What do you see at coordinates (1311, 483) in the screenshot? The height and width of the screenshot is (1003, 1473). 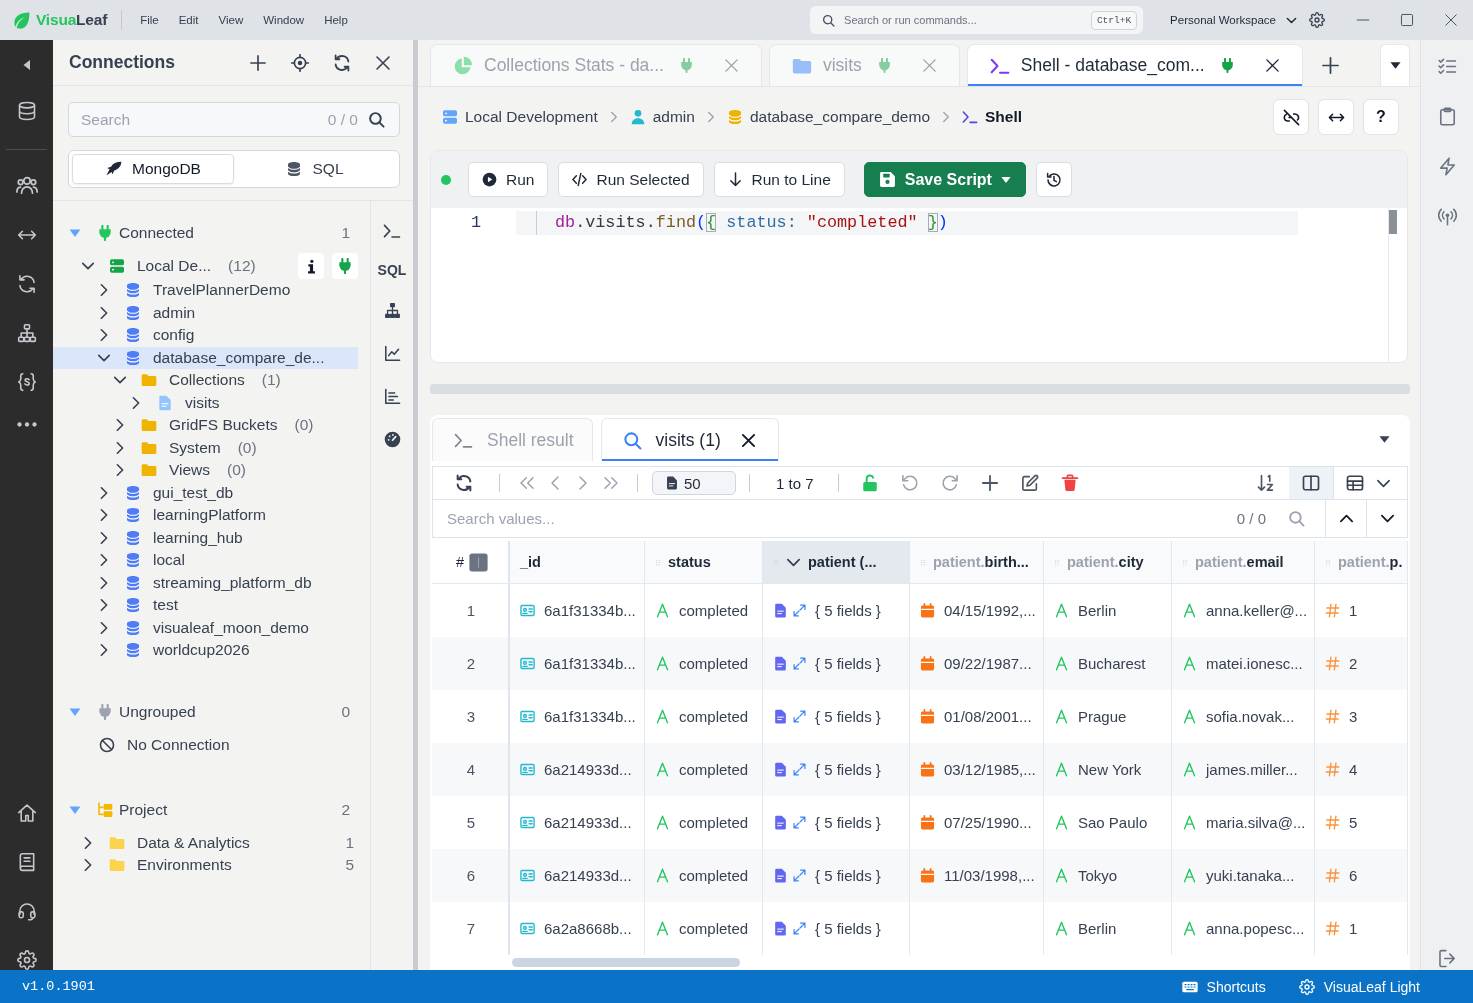 I see `columns-toggle` at bounding box center [1311, 483].